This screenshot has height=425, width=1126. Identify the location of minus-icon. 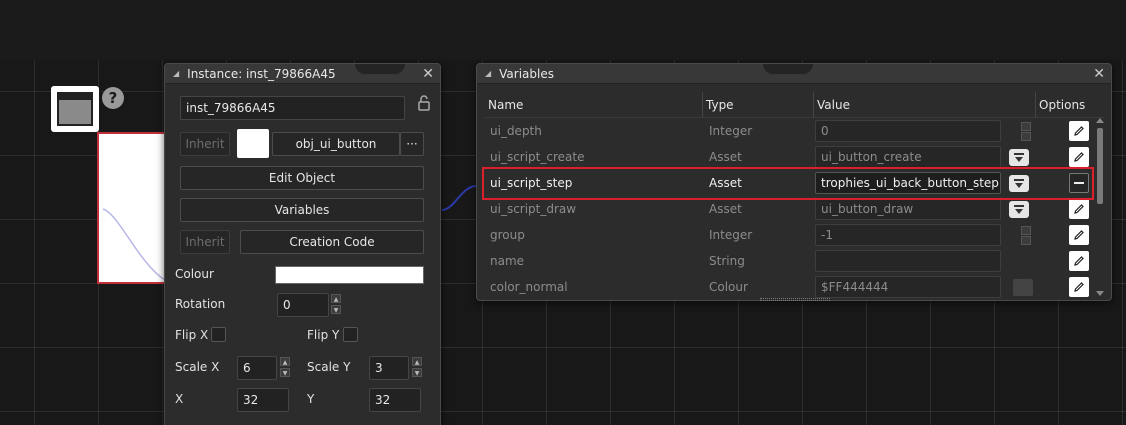
(1079, 183).